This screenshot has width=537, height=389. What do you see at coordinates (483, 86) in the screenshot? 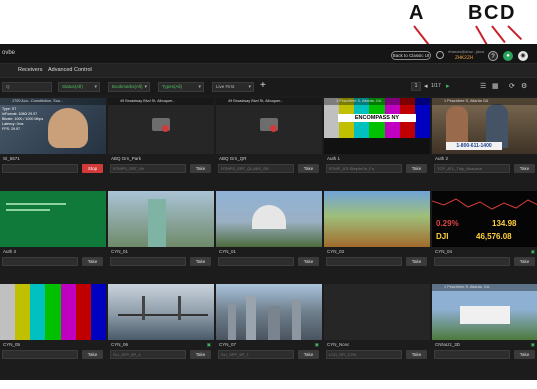
I see `list-view-icon: ☰` at bounding box center [483, 86].